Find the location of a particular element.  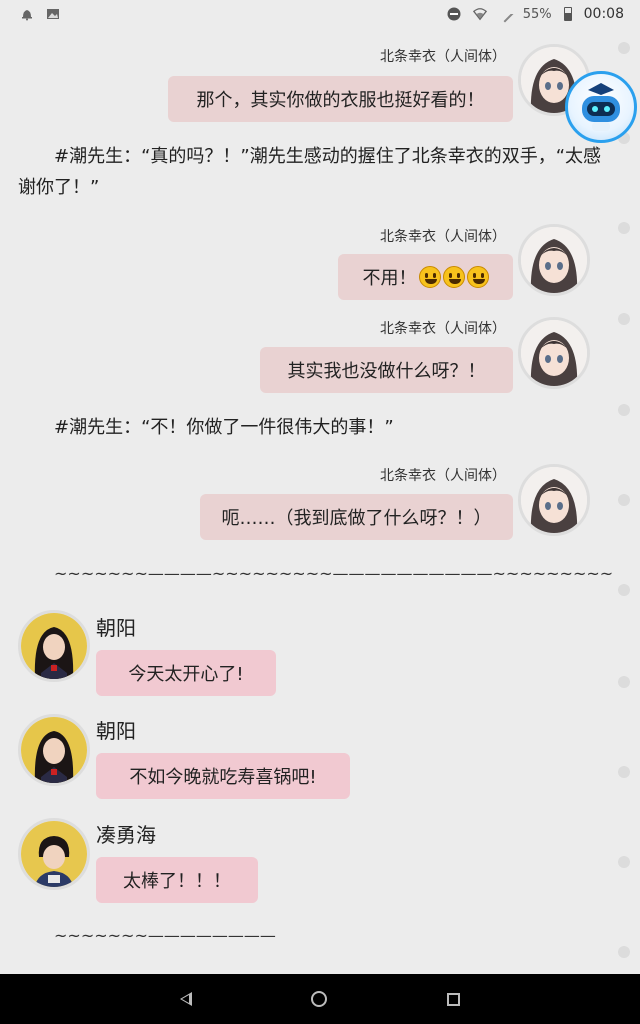

clock-time: 00:08 is located at coordinates (603, 14).